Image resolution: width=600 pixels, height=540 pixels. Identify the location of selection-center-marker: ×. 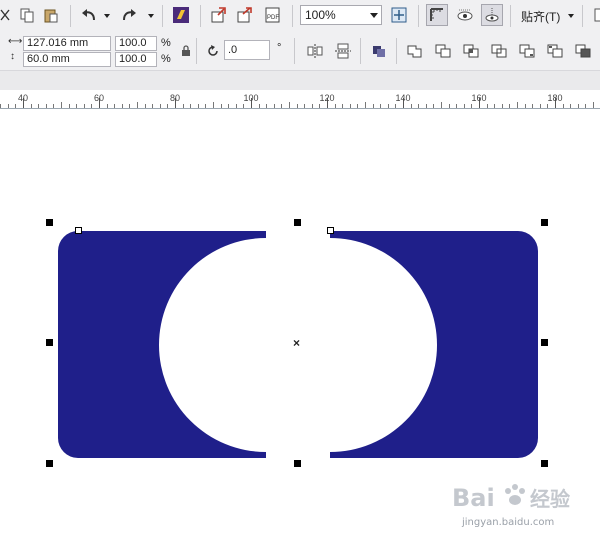
(296, 343).